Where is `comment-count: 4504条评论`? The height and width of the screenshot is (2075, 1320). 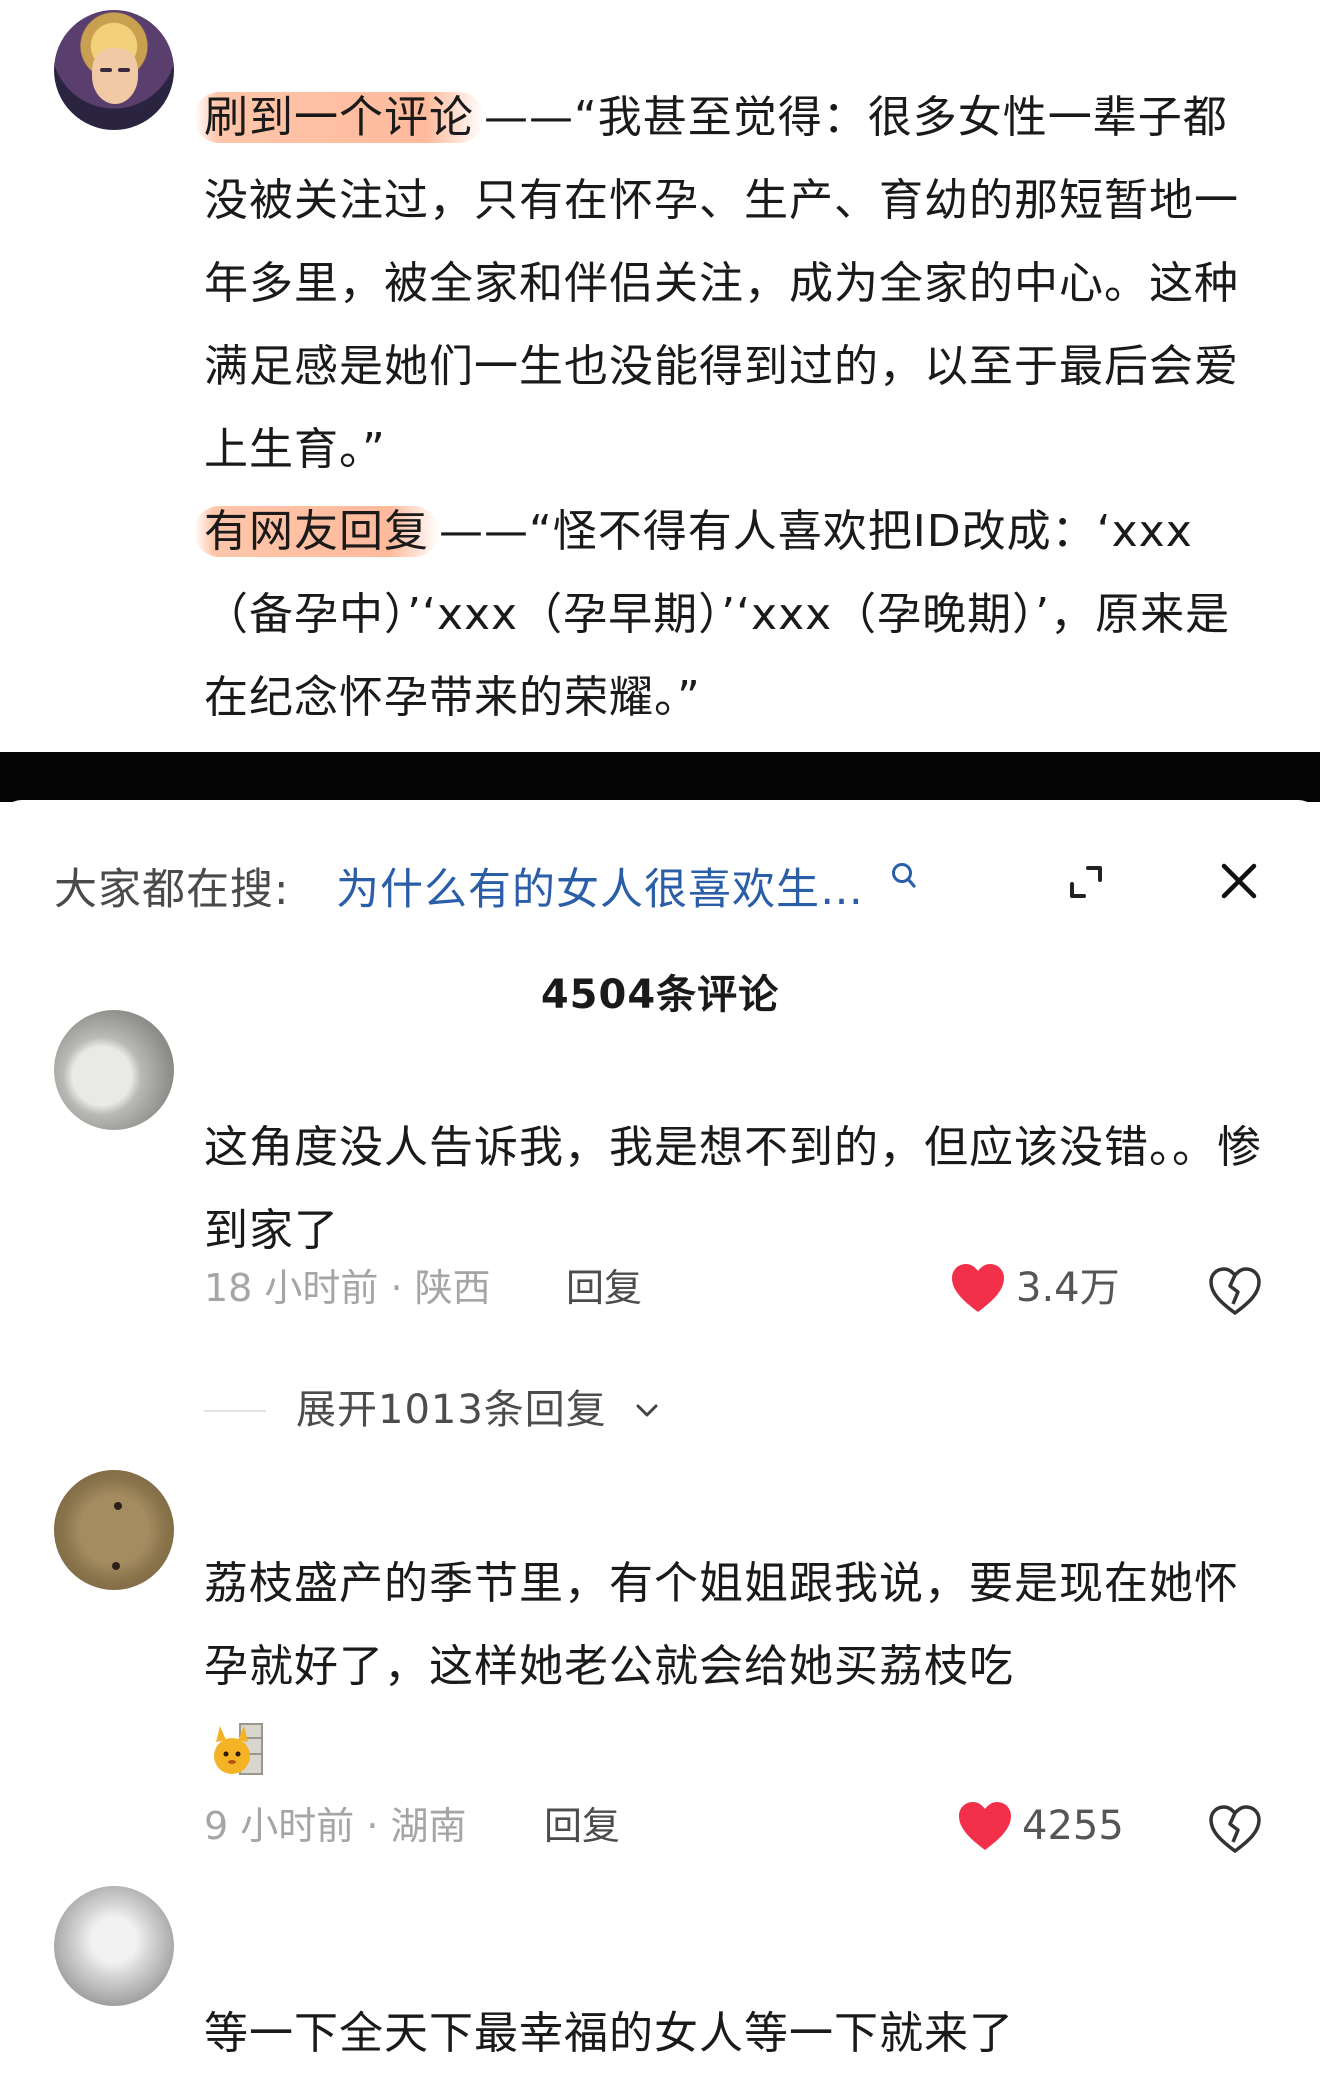
comment-count: 4504条评论 is located at coordinates (660, 995).